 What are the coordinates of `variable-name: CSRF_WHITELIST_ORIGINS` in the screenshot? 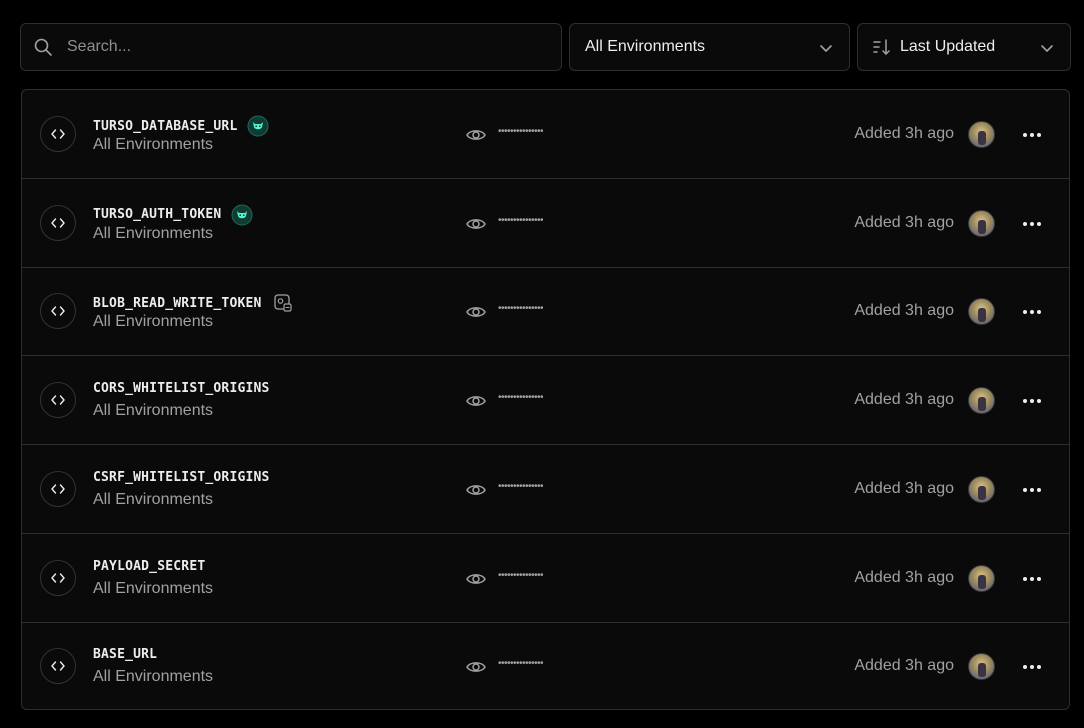 It's located at (181, 477).